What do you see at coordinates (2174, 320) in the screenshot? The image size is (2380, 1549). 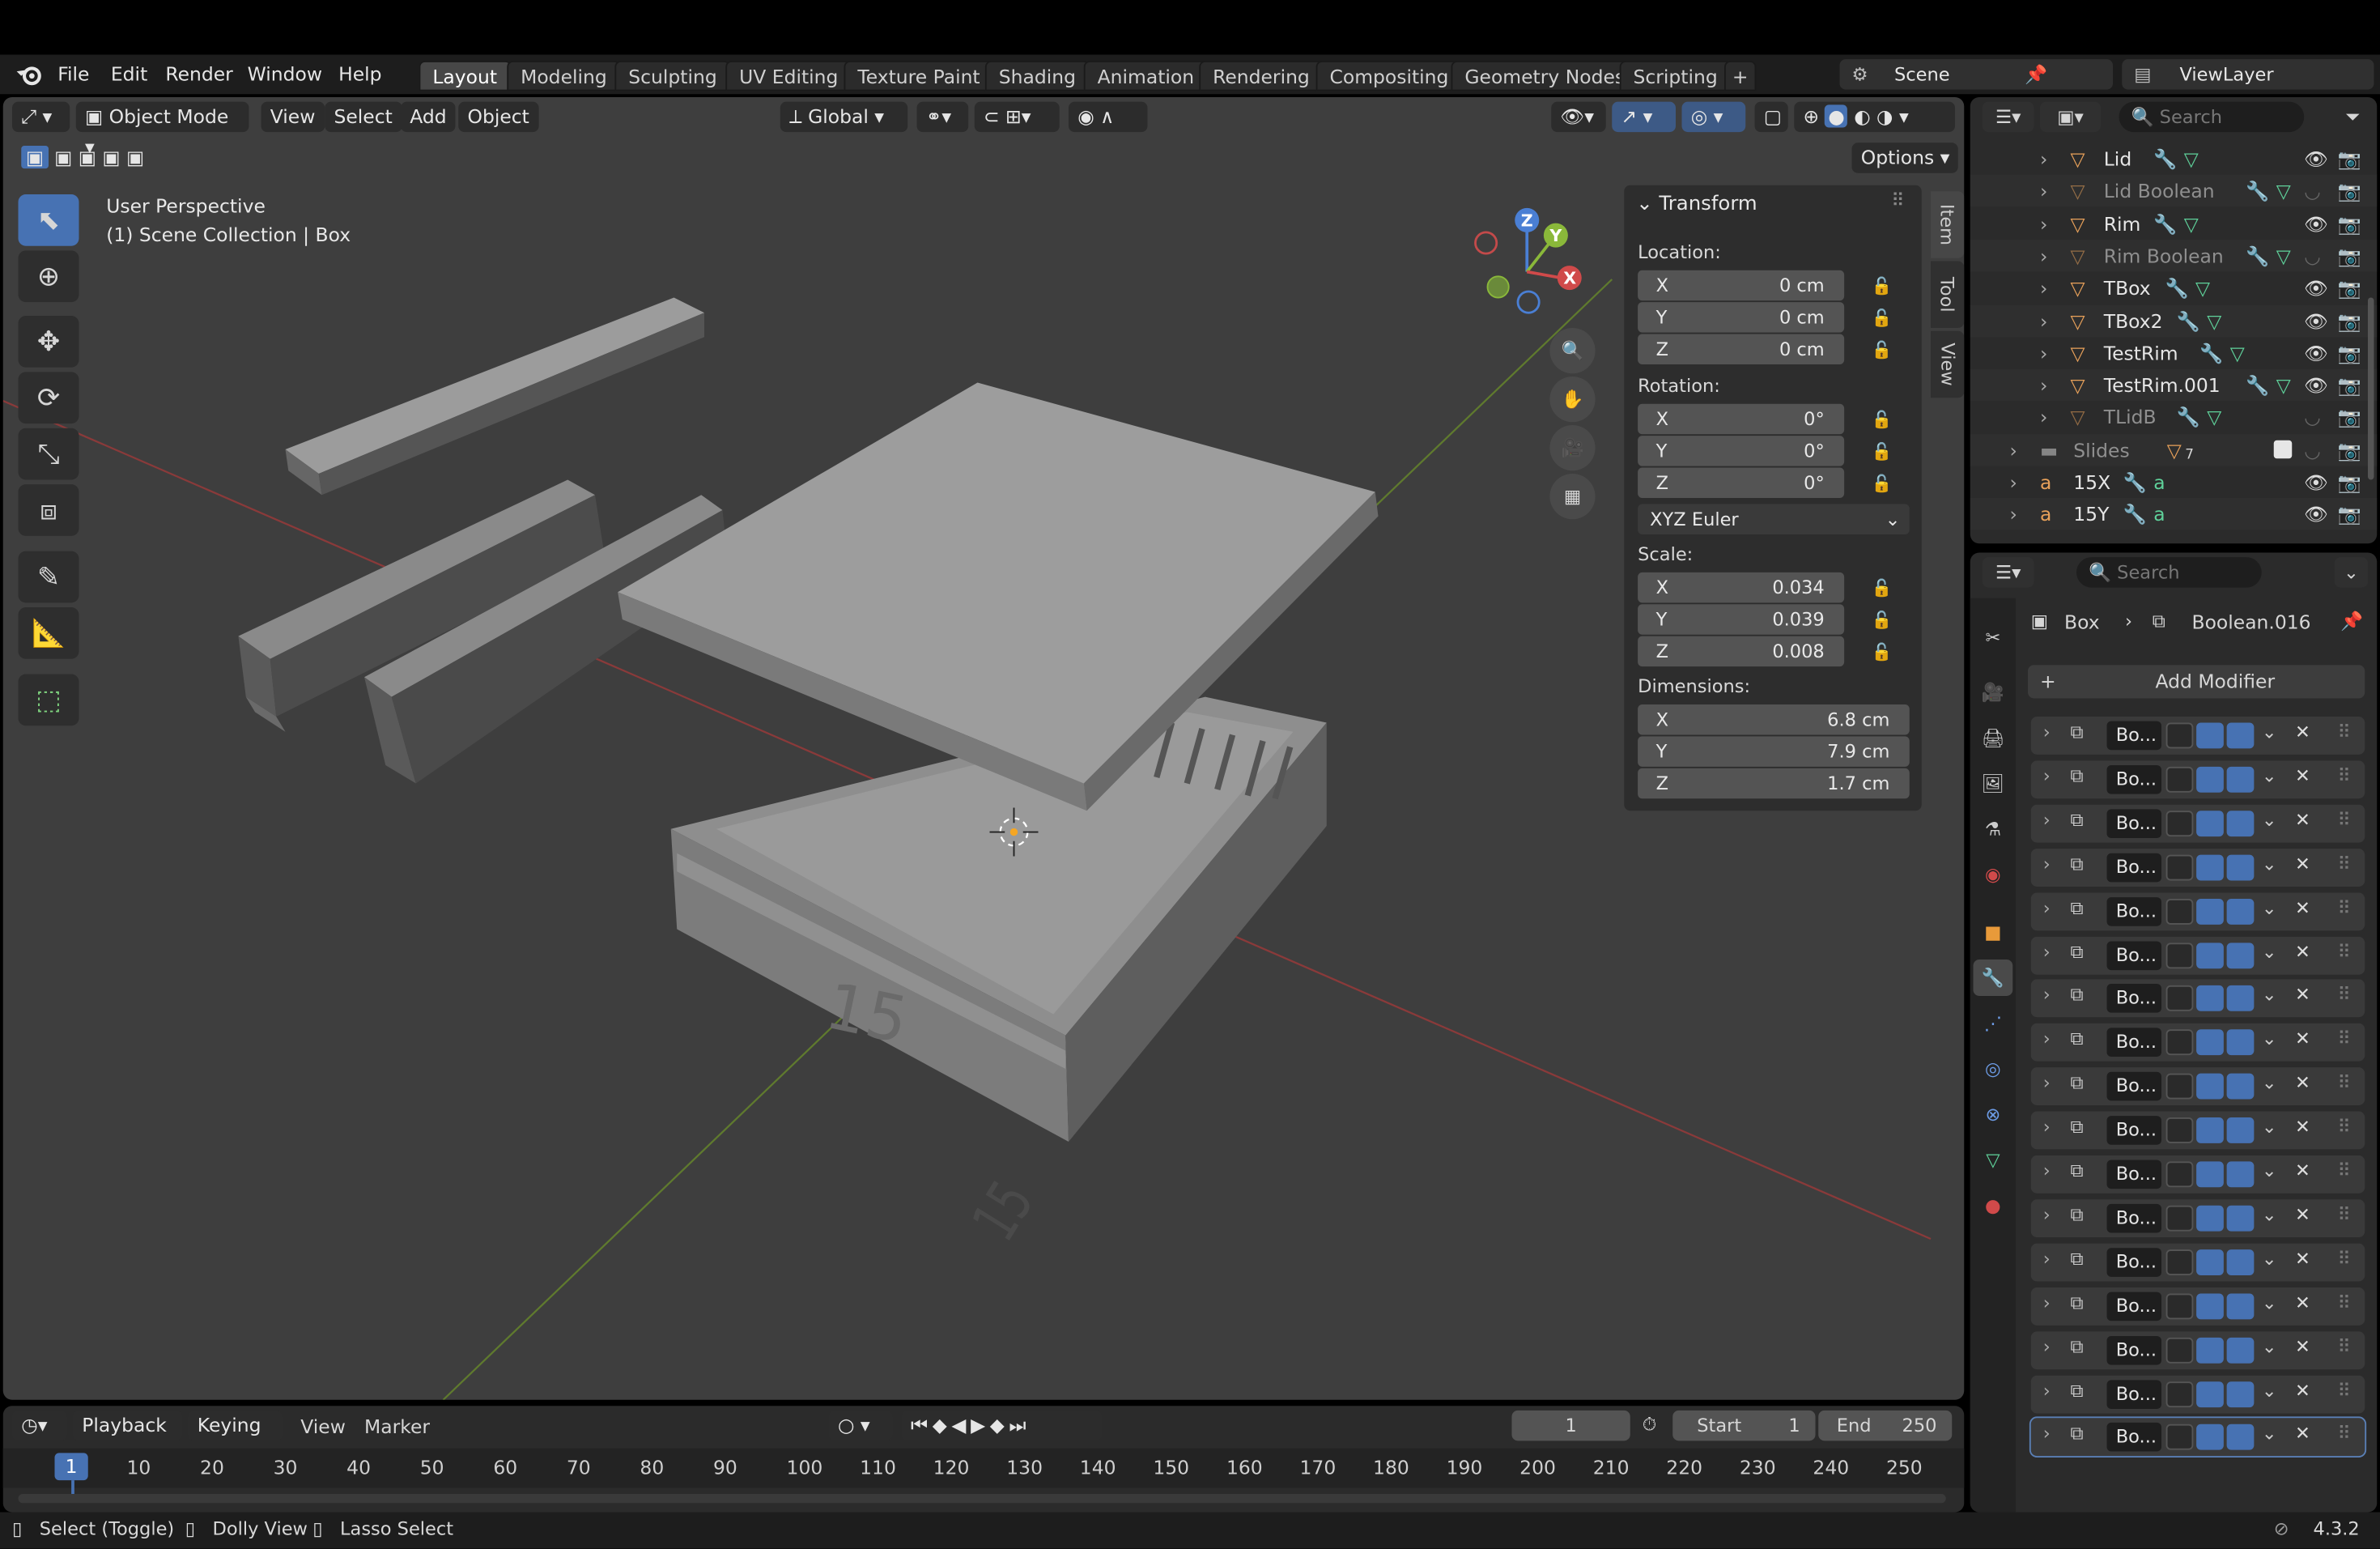 I see `outliner-item: › ▽ TBox2 🔧 ▽ 👁 📷` at bounding box center [2174, 320].